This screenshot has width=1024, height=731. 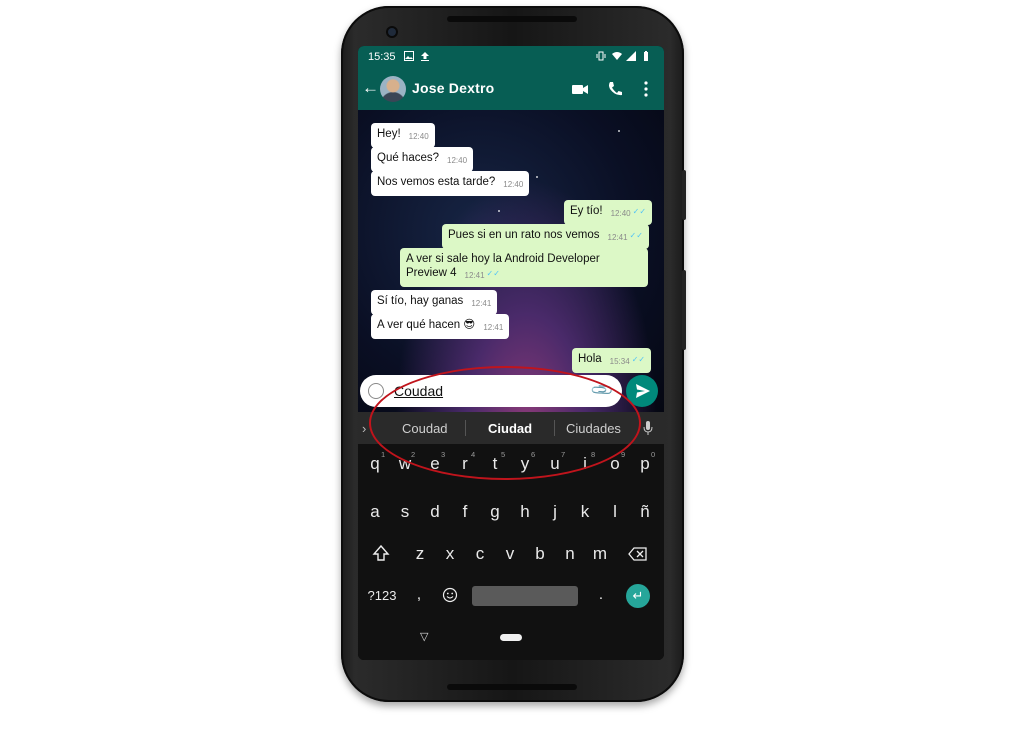 What do you see at coordinates (424, 636) in the screenshot?
I see `nav-back-icon: ▽` at bounding box center [424, 636].